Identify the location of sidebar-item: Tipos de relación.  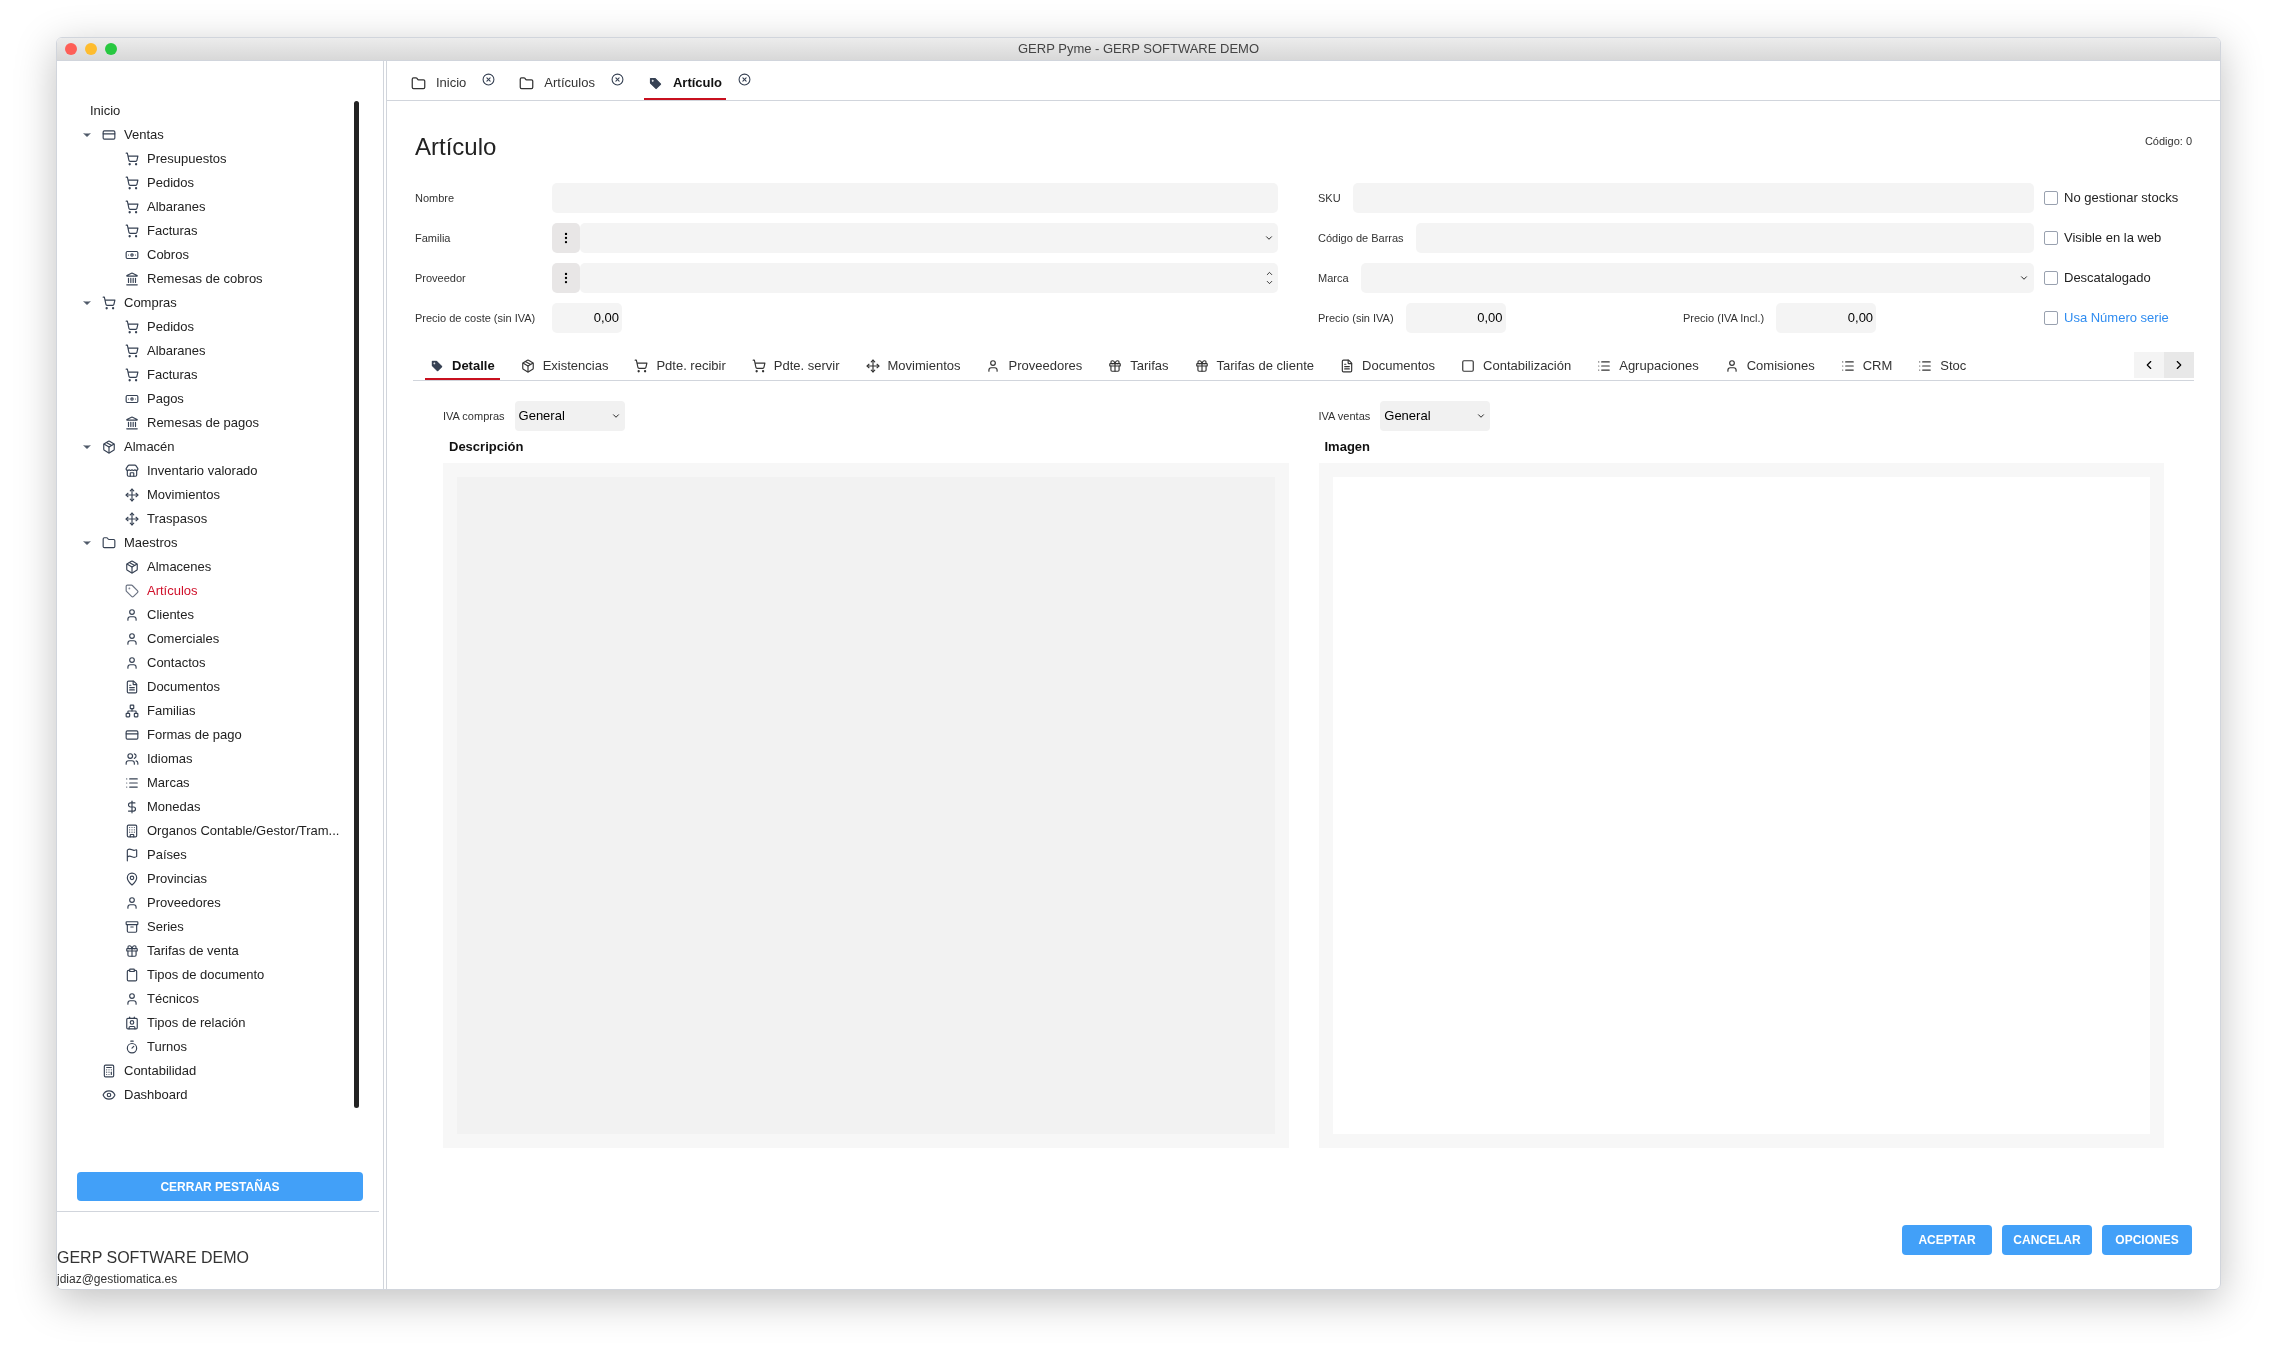
(196, 1023).